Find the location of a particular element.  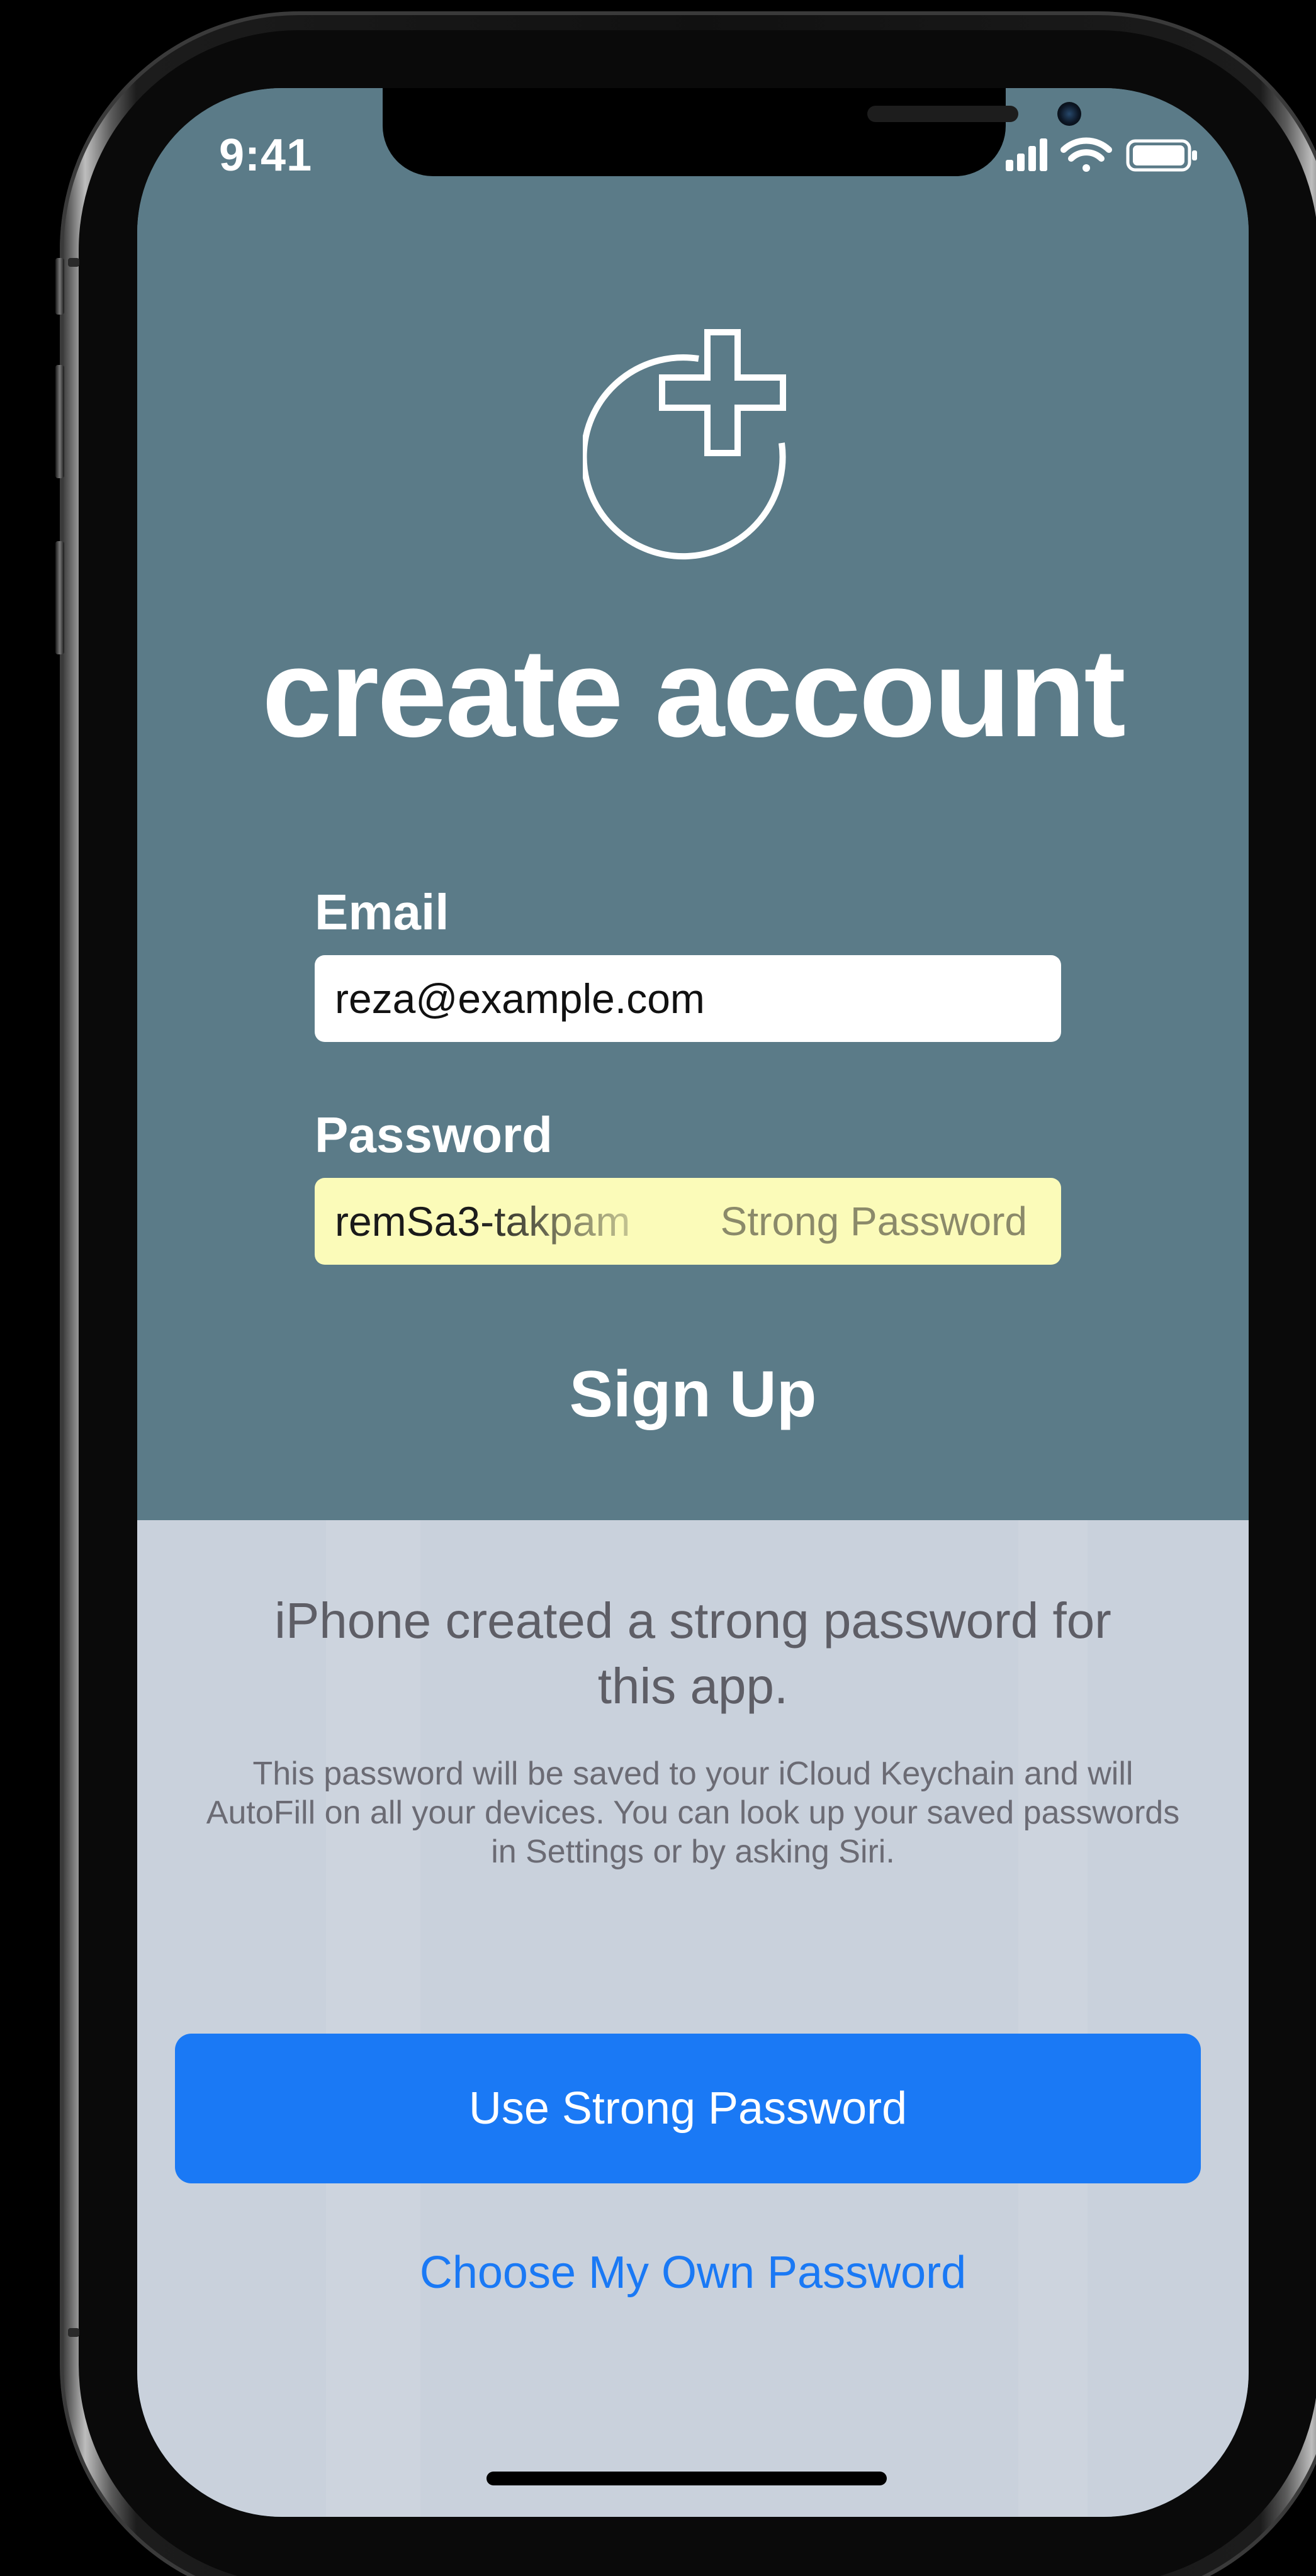

strong-password-badge: Strong Password is located at coordinates (873, 1221).